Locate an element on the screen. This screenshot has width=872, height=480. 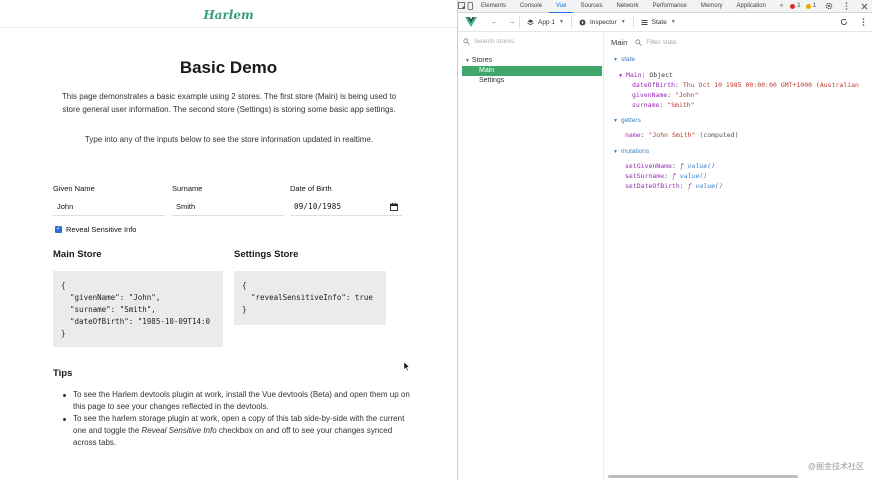
tab-network: Network is located at coordinates (628, 6).